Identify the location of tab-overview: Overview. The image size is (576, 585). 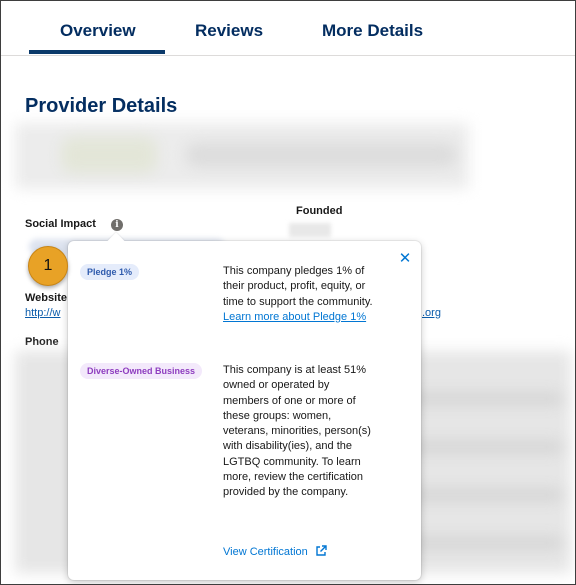
(98, 31).